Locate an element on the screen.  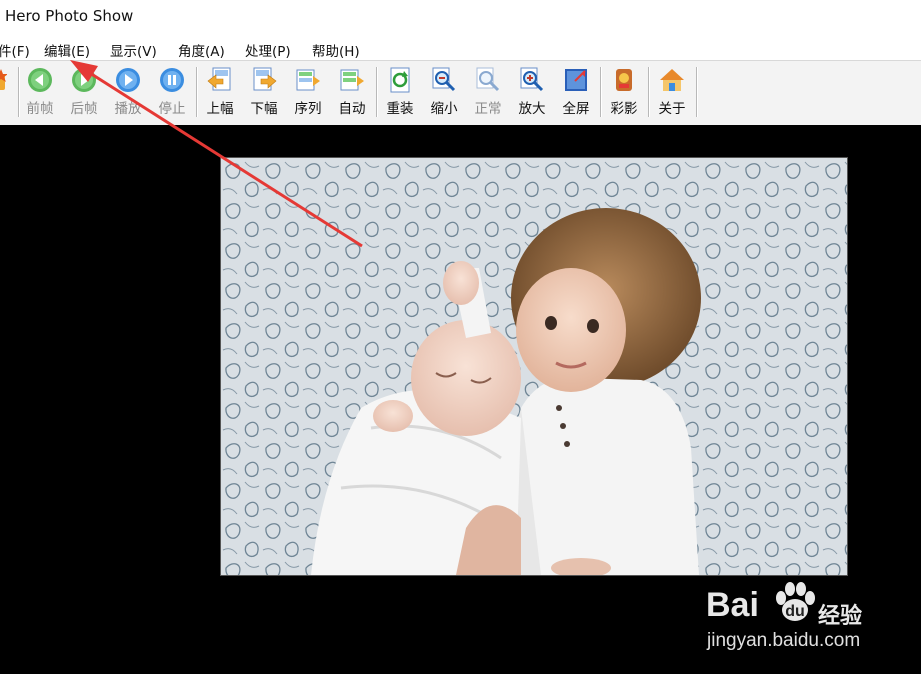
menu-angle: 角度(A) is located at coordinates (201, 50).